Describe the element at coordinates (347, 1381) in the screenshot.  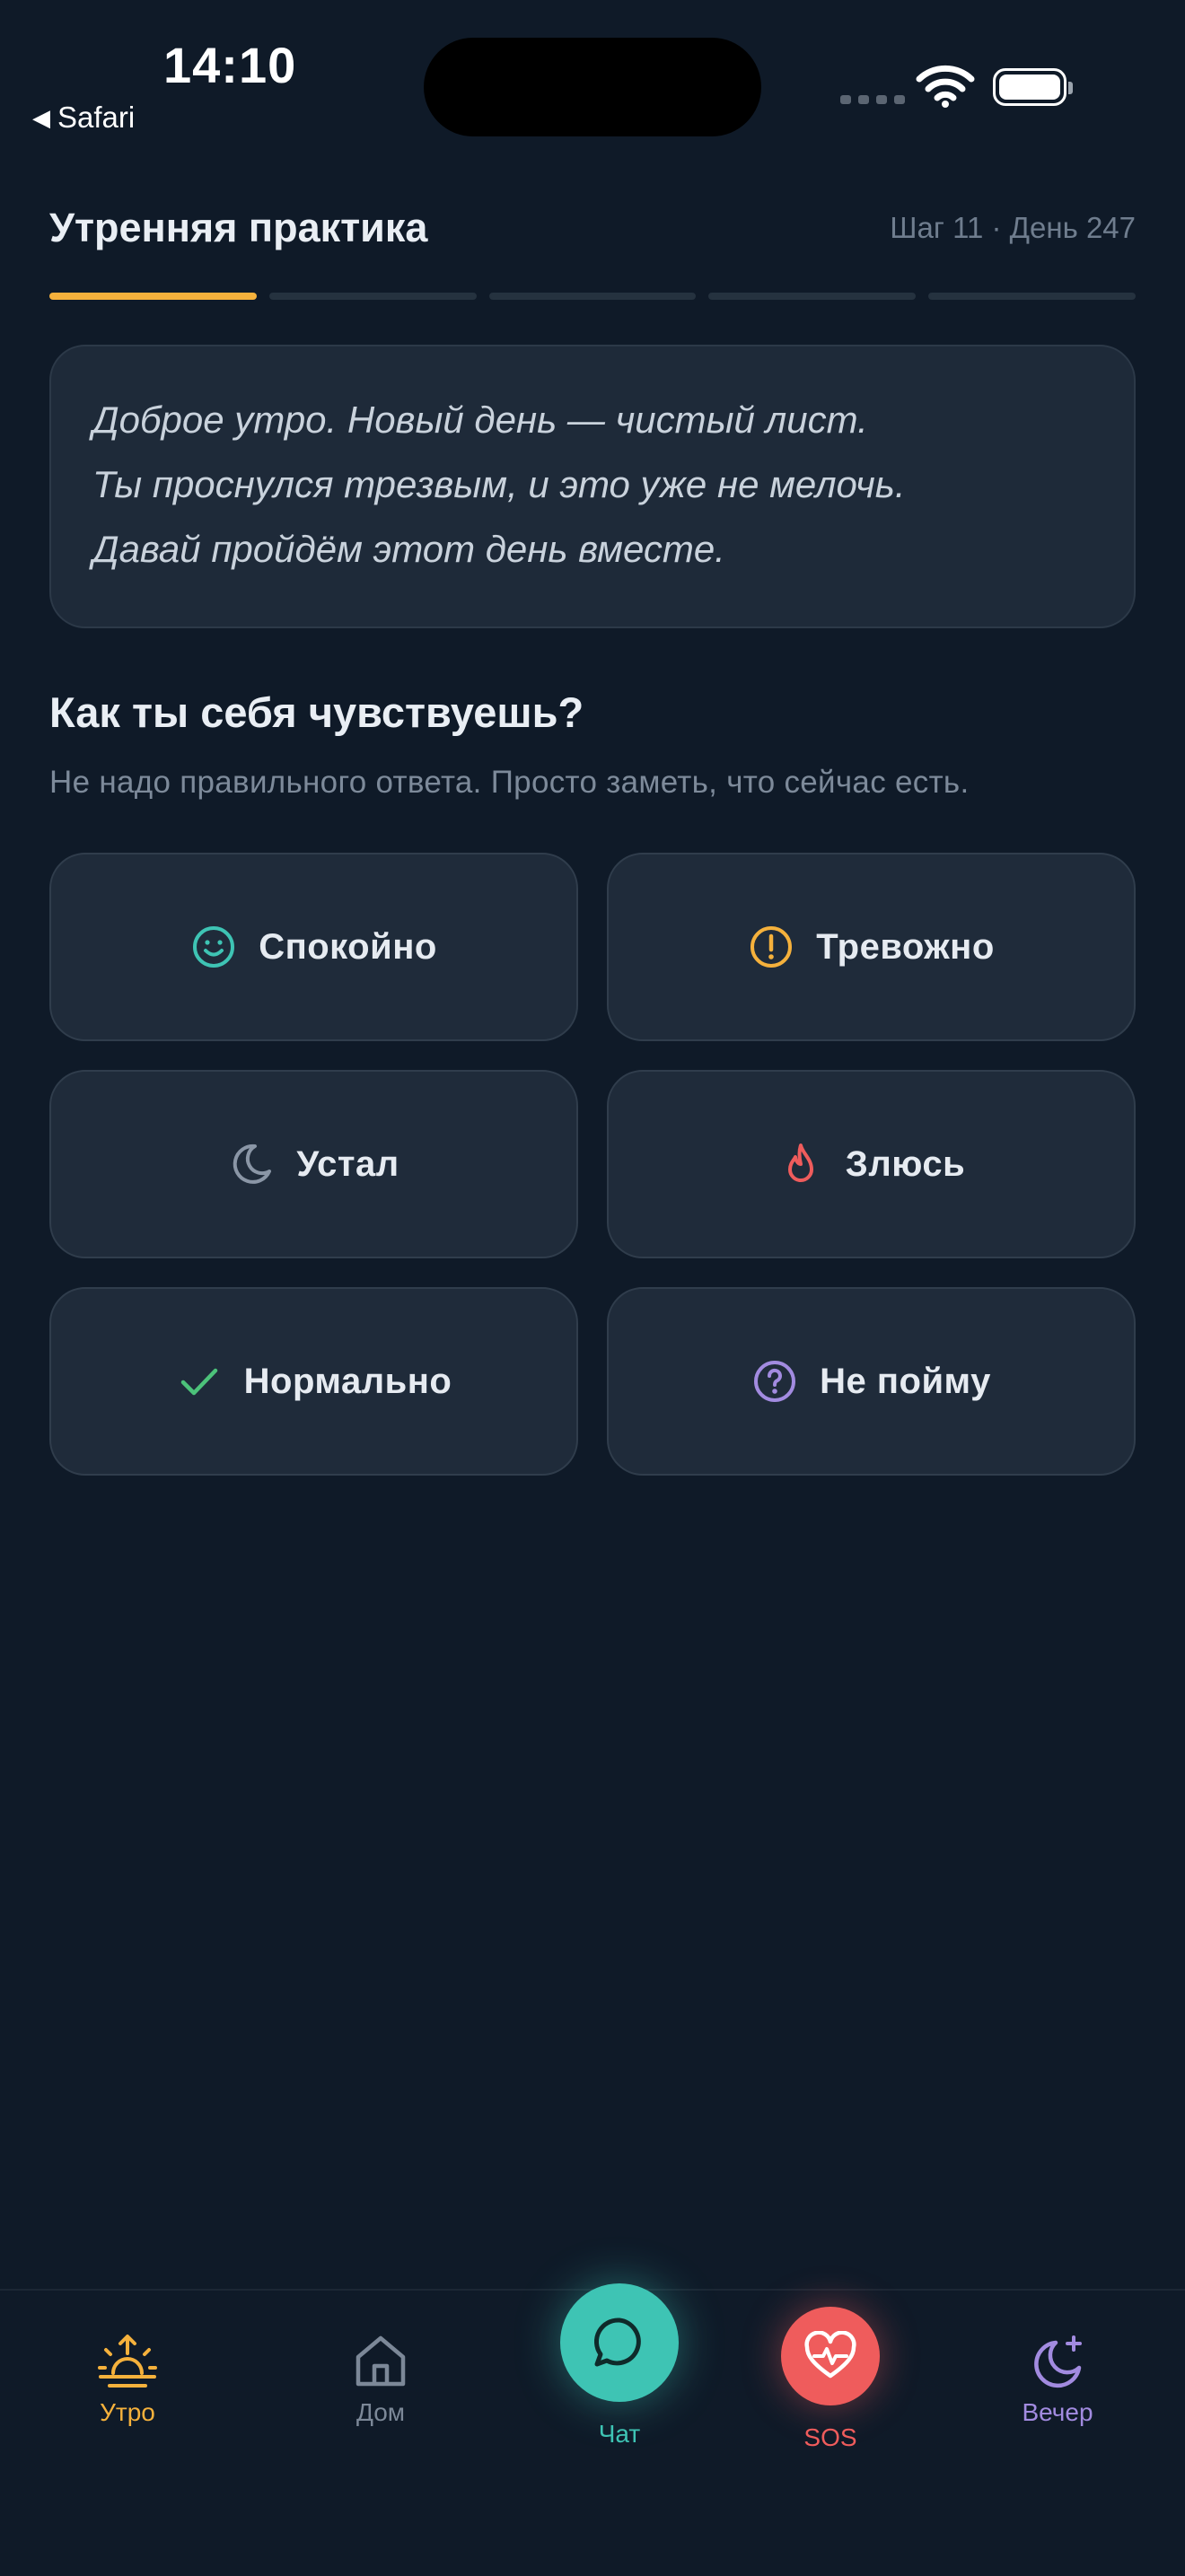
I see `mood-label: Нормально` at that location.